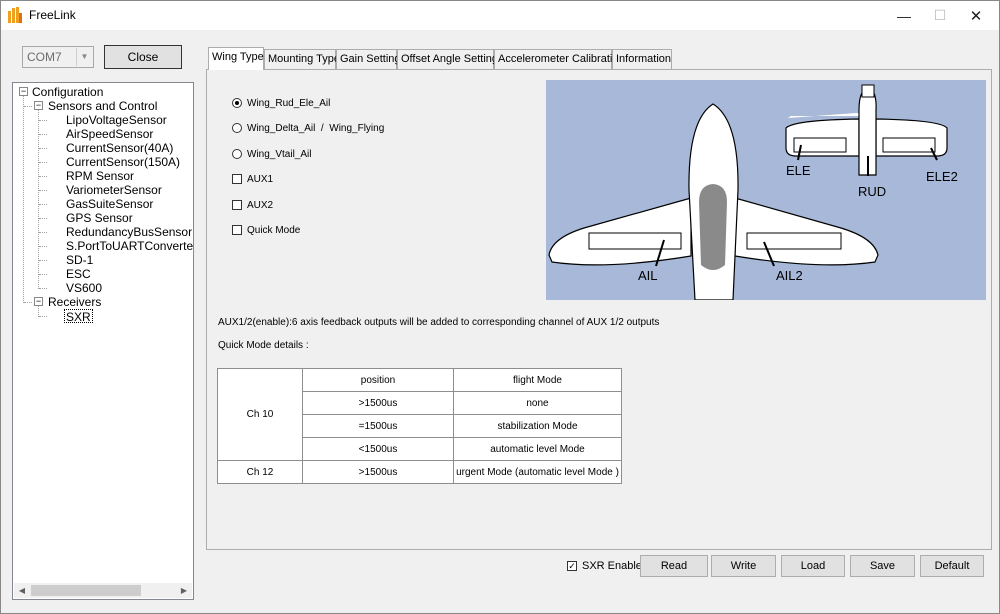  I want to click on read-button: Read, so click(674, 566).